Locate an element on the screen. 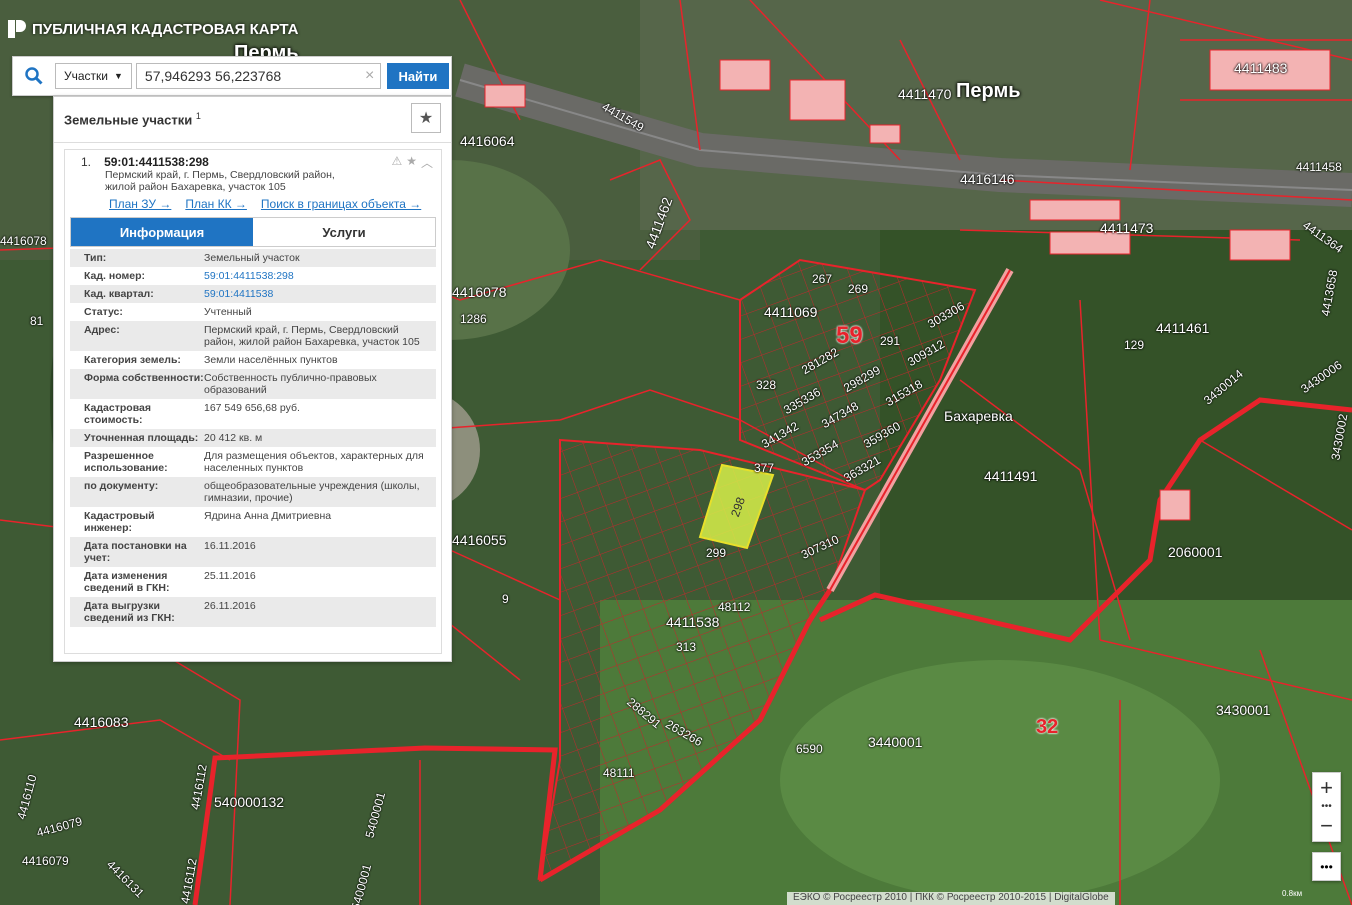 The height and width of the screenshot is (905, 1352). map-label: 4411461 is located at coordinates (1183, 328).